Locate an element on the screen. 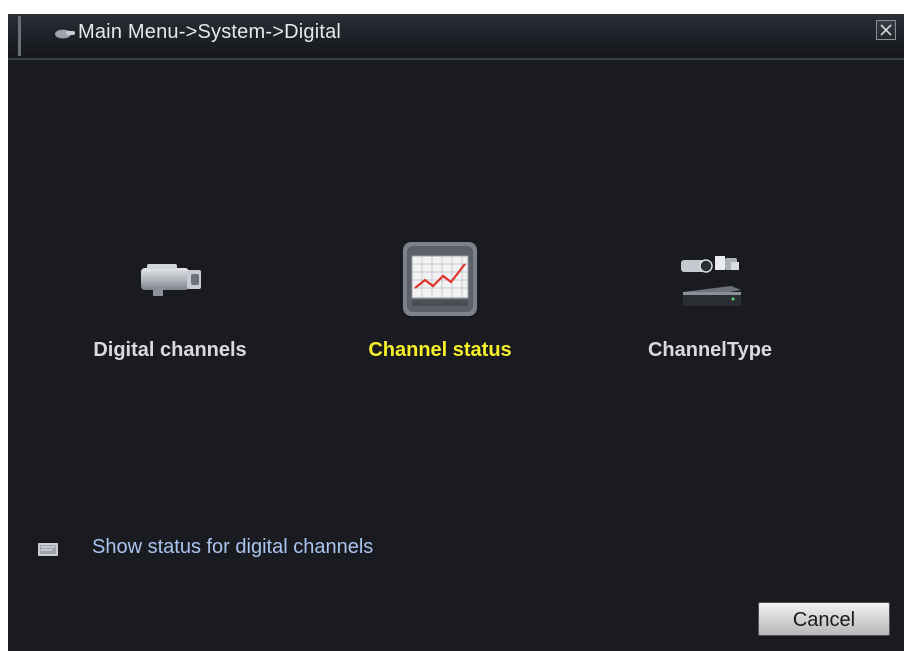 This screenshot has height=651, width=904. cancel-button: Cancel is located at coordinates (824, 619).